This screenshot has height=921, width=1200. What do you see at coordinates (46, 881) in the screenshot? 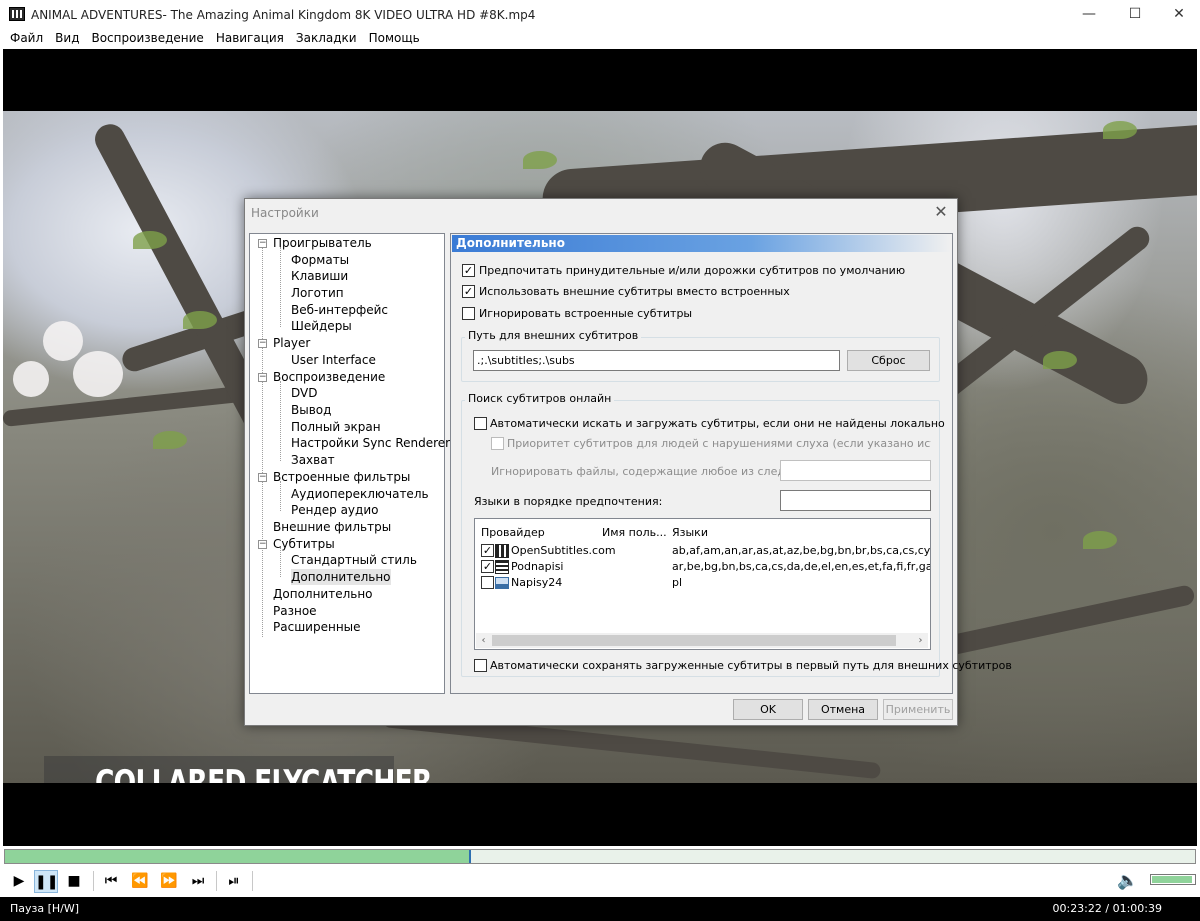
I see `pause-icon: ❚❚` at bounding box center [46, 881].